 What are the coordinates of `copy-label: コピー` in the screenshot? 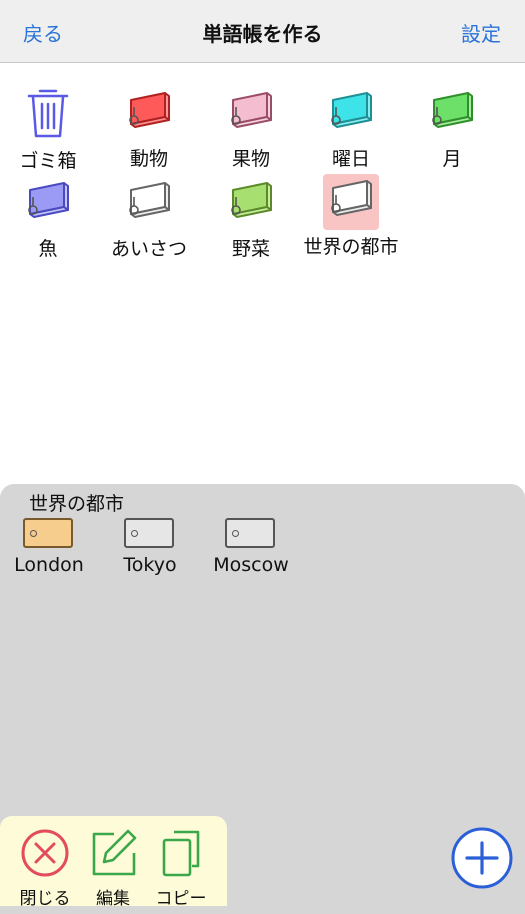 It's located at (181, 899).